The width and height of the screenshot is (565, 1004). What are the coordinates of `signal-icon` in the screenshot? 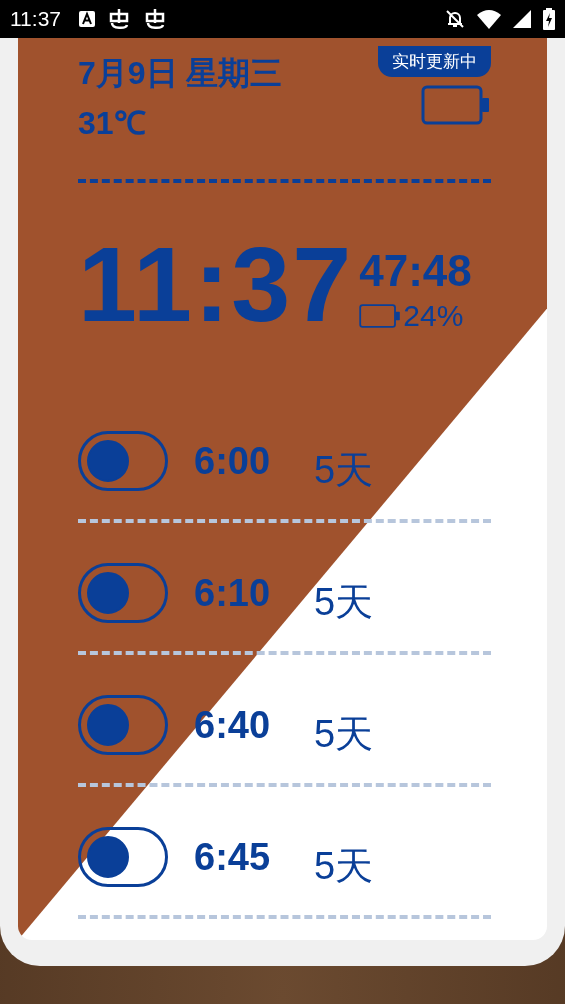 It's located at (522, 19).